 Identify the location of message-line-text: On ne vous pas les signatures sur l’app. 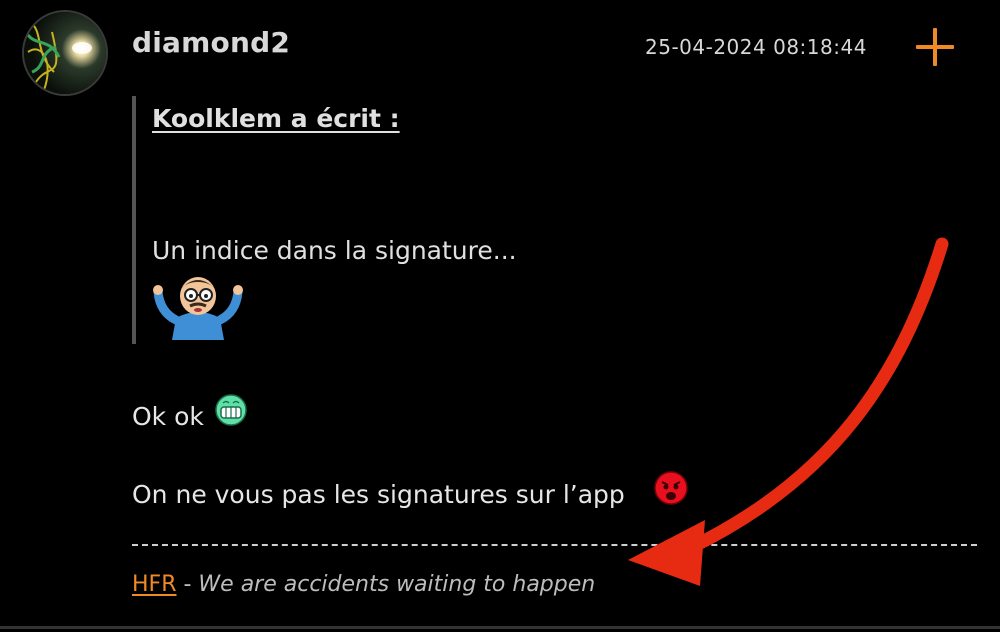
(378, 494).